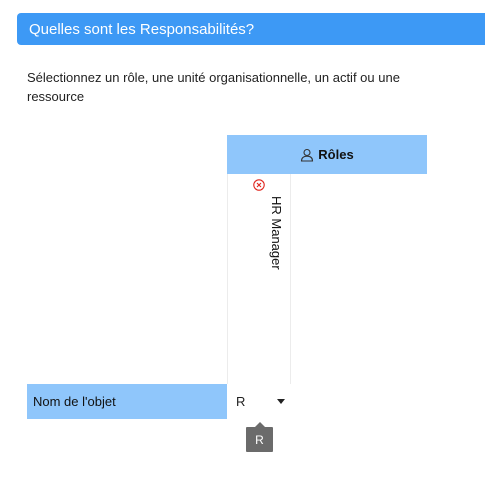  What do you see at coordinates (259, 279) in the screenshot?
I see `role-column-hr-manager: HR Manager` at bounding box center [259, 279].